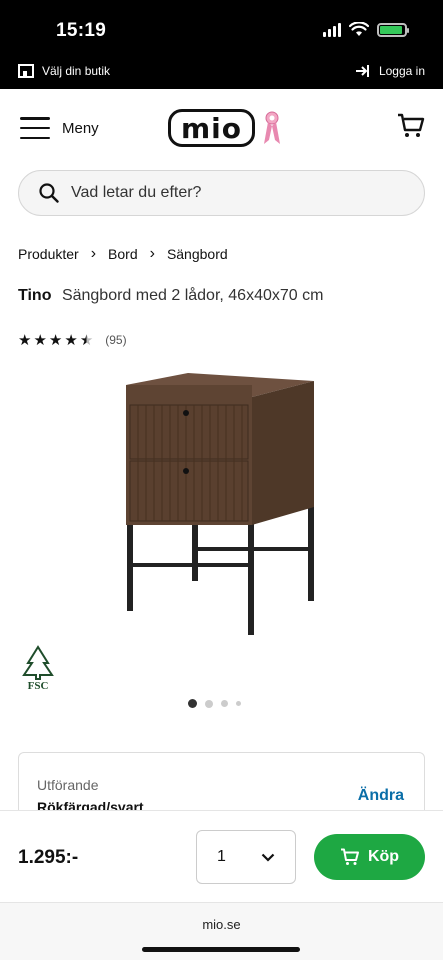 Image resolution: width=443 pixels, height=960 pixels. What do you see at coordinates (68, 785) in the screenshot?
I see `variant-label: Utförande` at bounding box center [68, 785].